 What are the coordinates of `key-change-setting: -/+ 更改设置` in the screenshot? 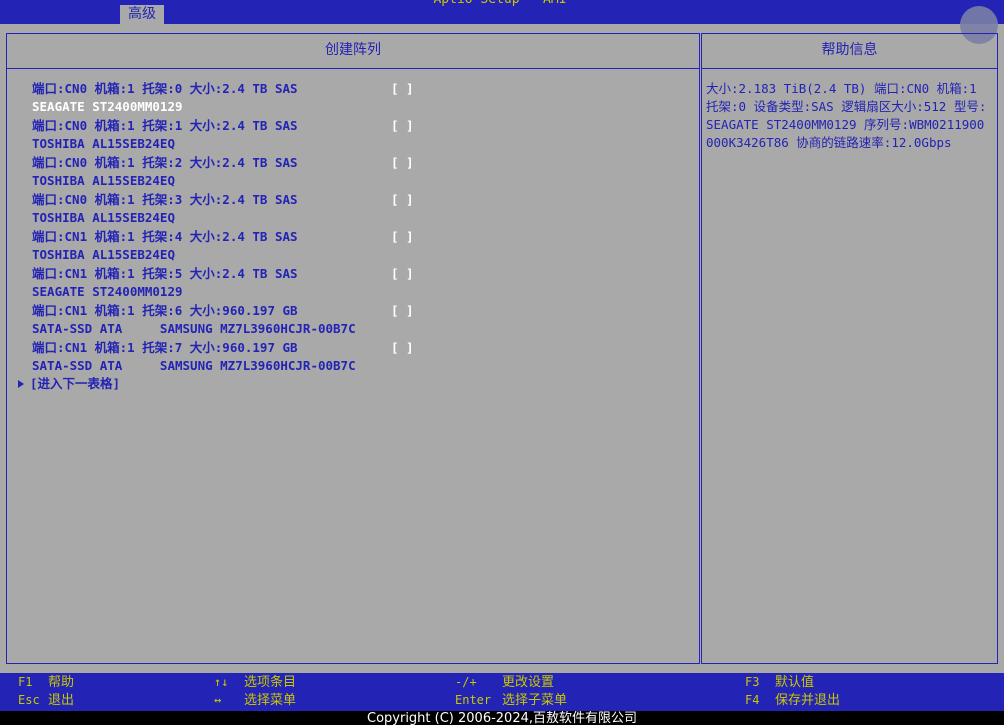 It's located at (504, 682).